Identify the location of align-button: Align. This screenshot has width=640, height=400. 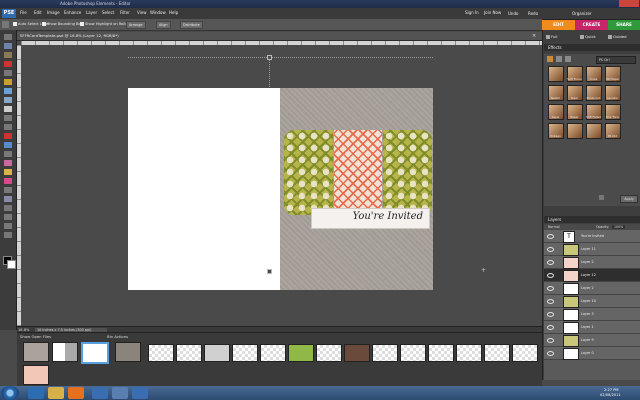
(163, 25).